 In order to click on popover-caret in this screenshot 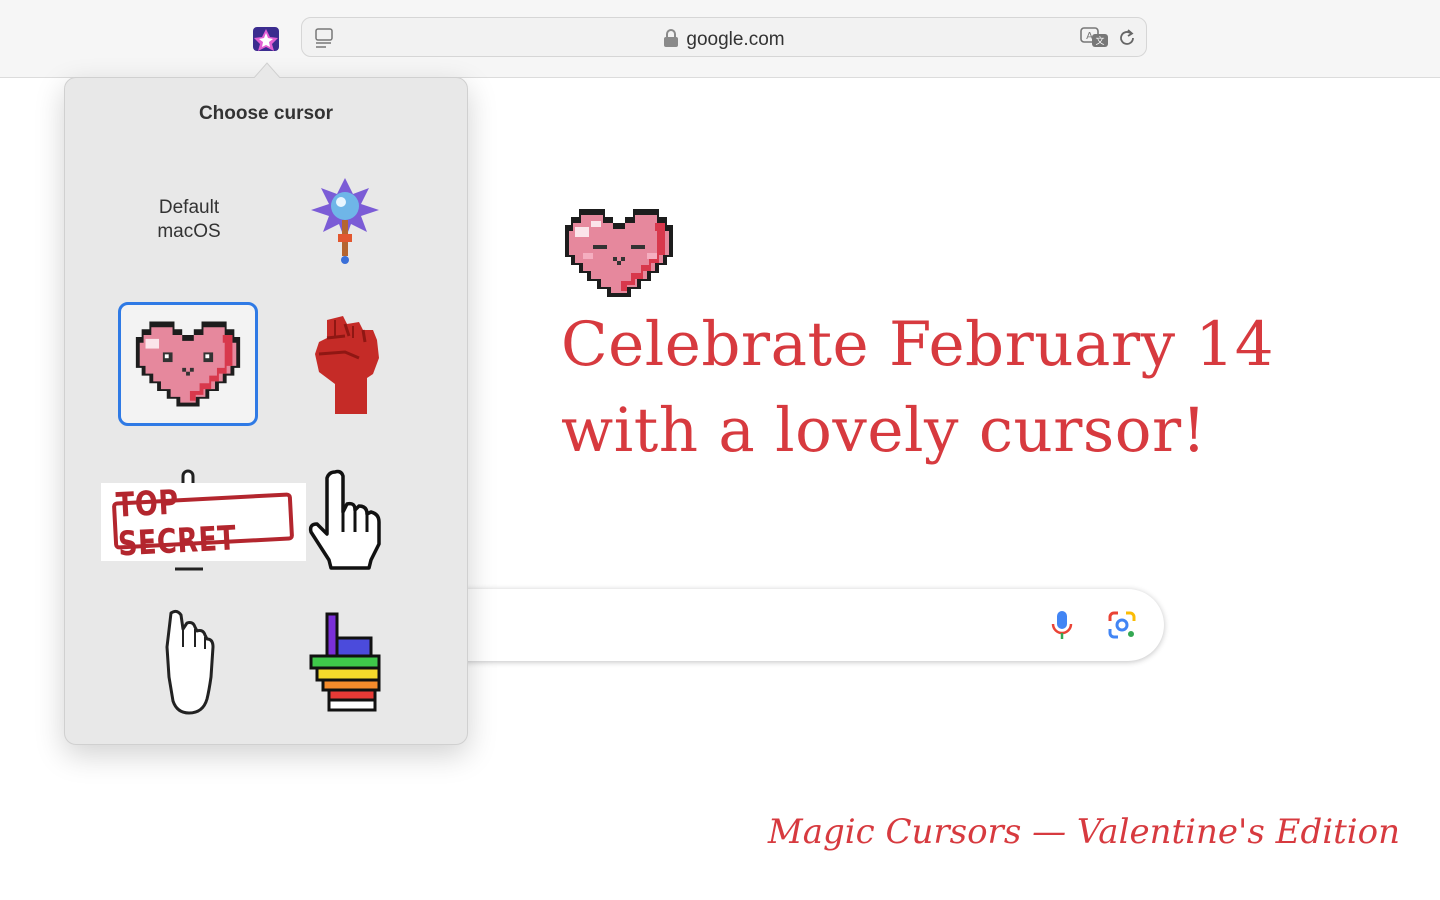, I will do `click(267, 70)`.